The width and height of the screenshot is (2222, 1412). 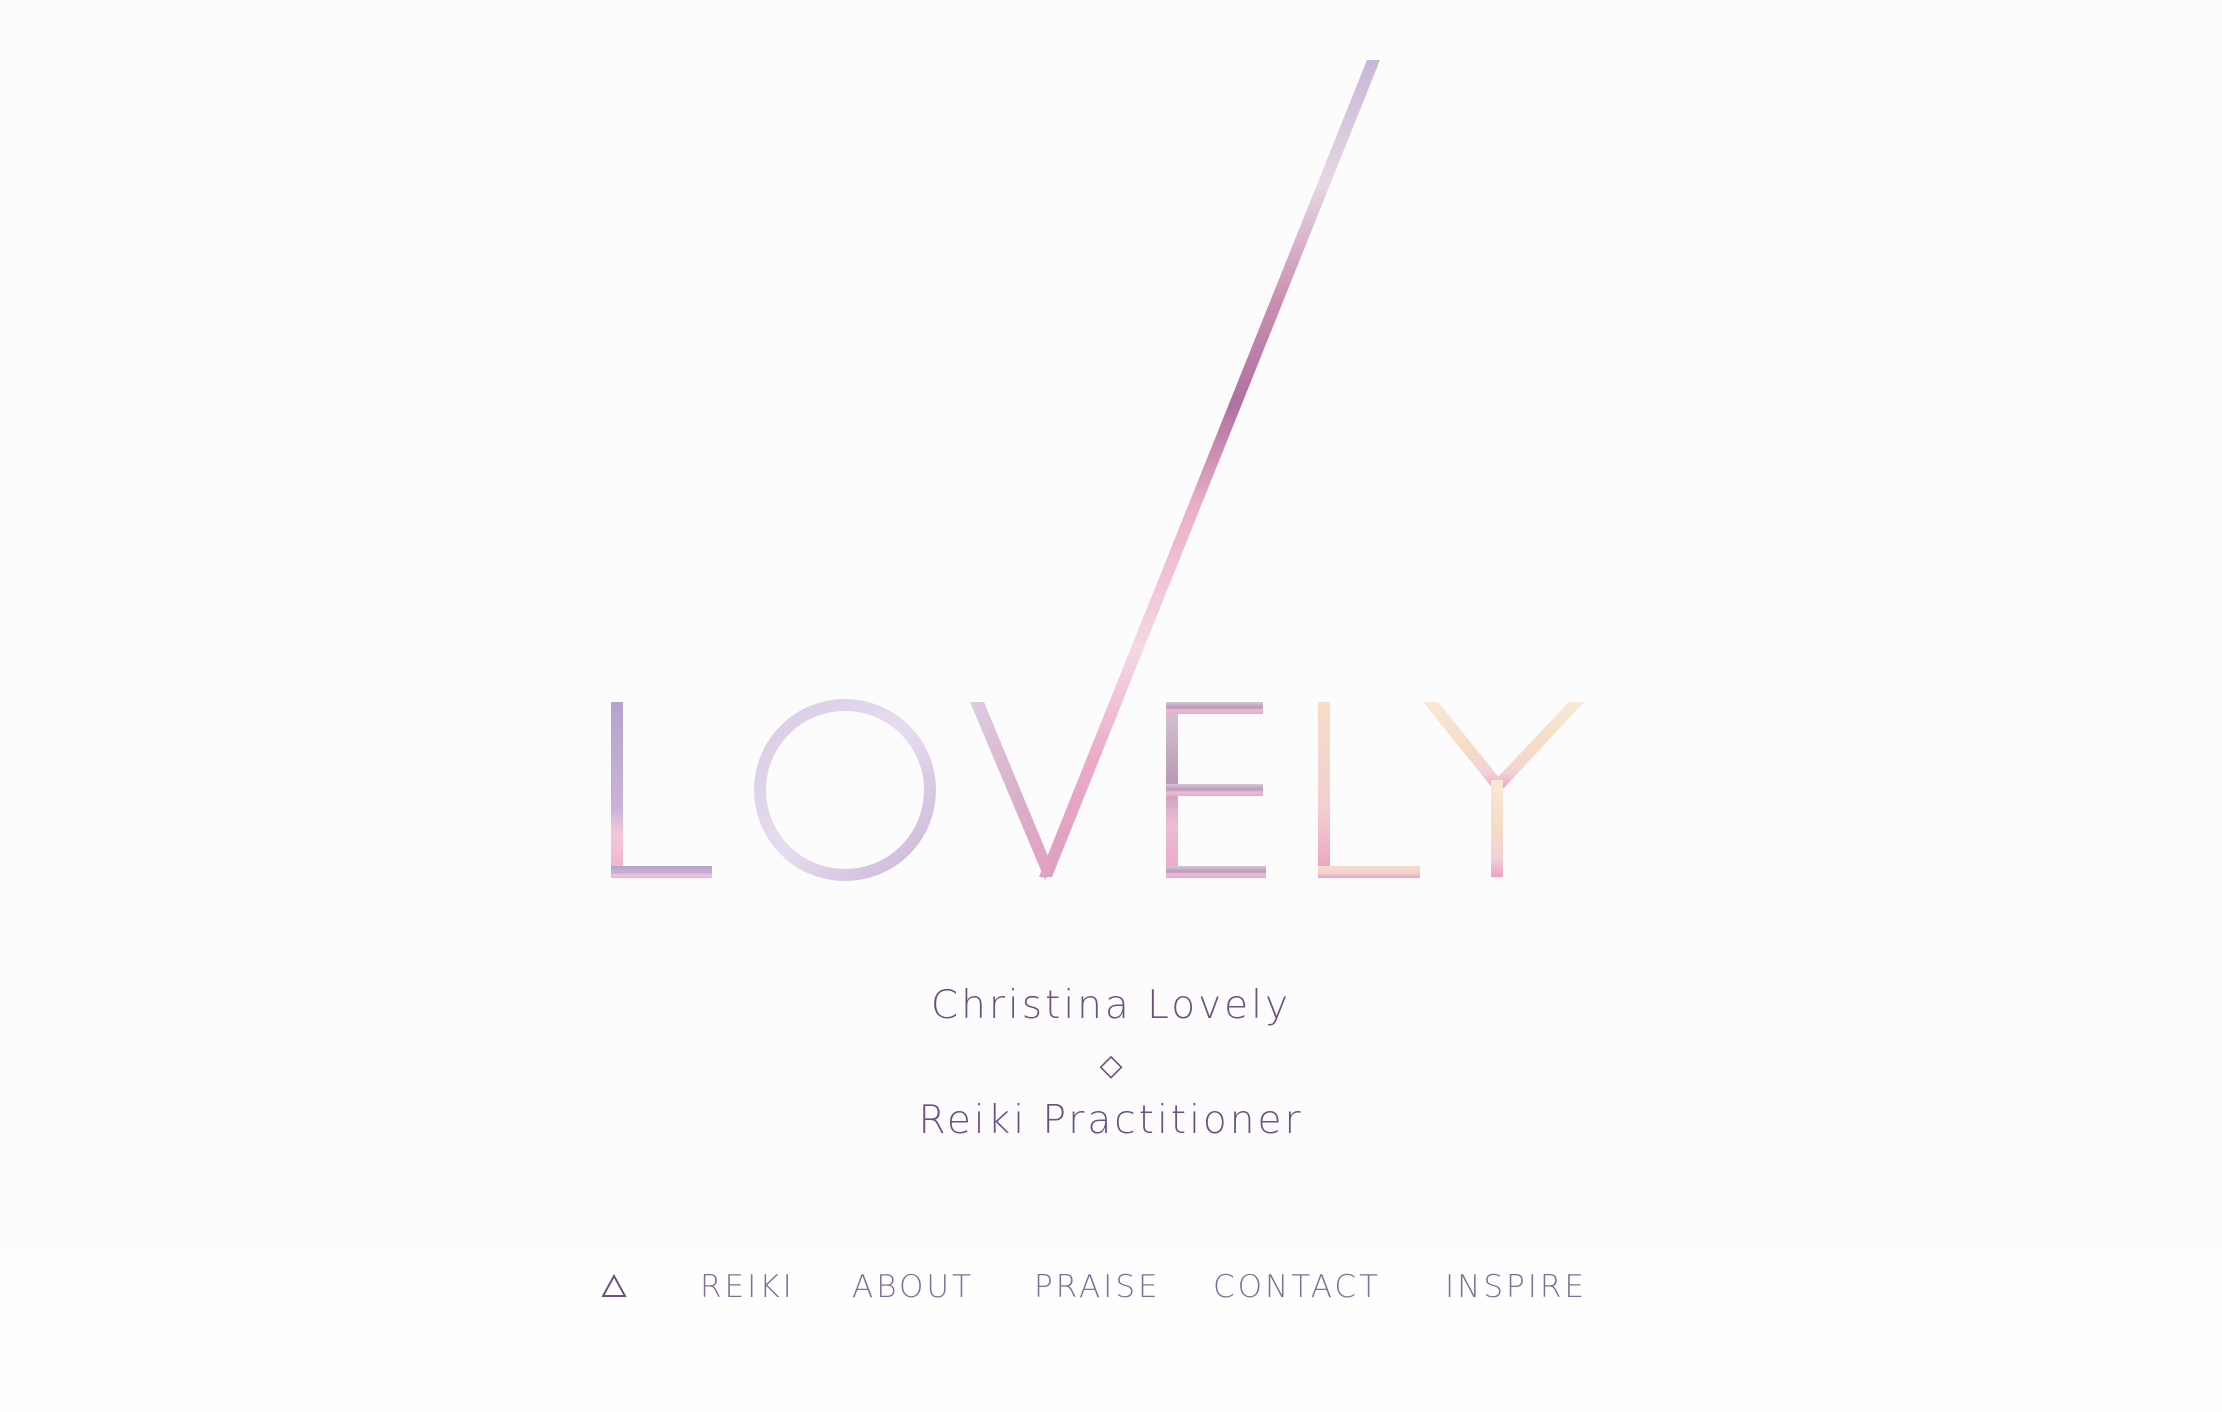 I want to click on main-nav: REIKI ABOUT PRAISE CONTACT INSPIRE, so click(x=1111, y=1287).